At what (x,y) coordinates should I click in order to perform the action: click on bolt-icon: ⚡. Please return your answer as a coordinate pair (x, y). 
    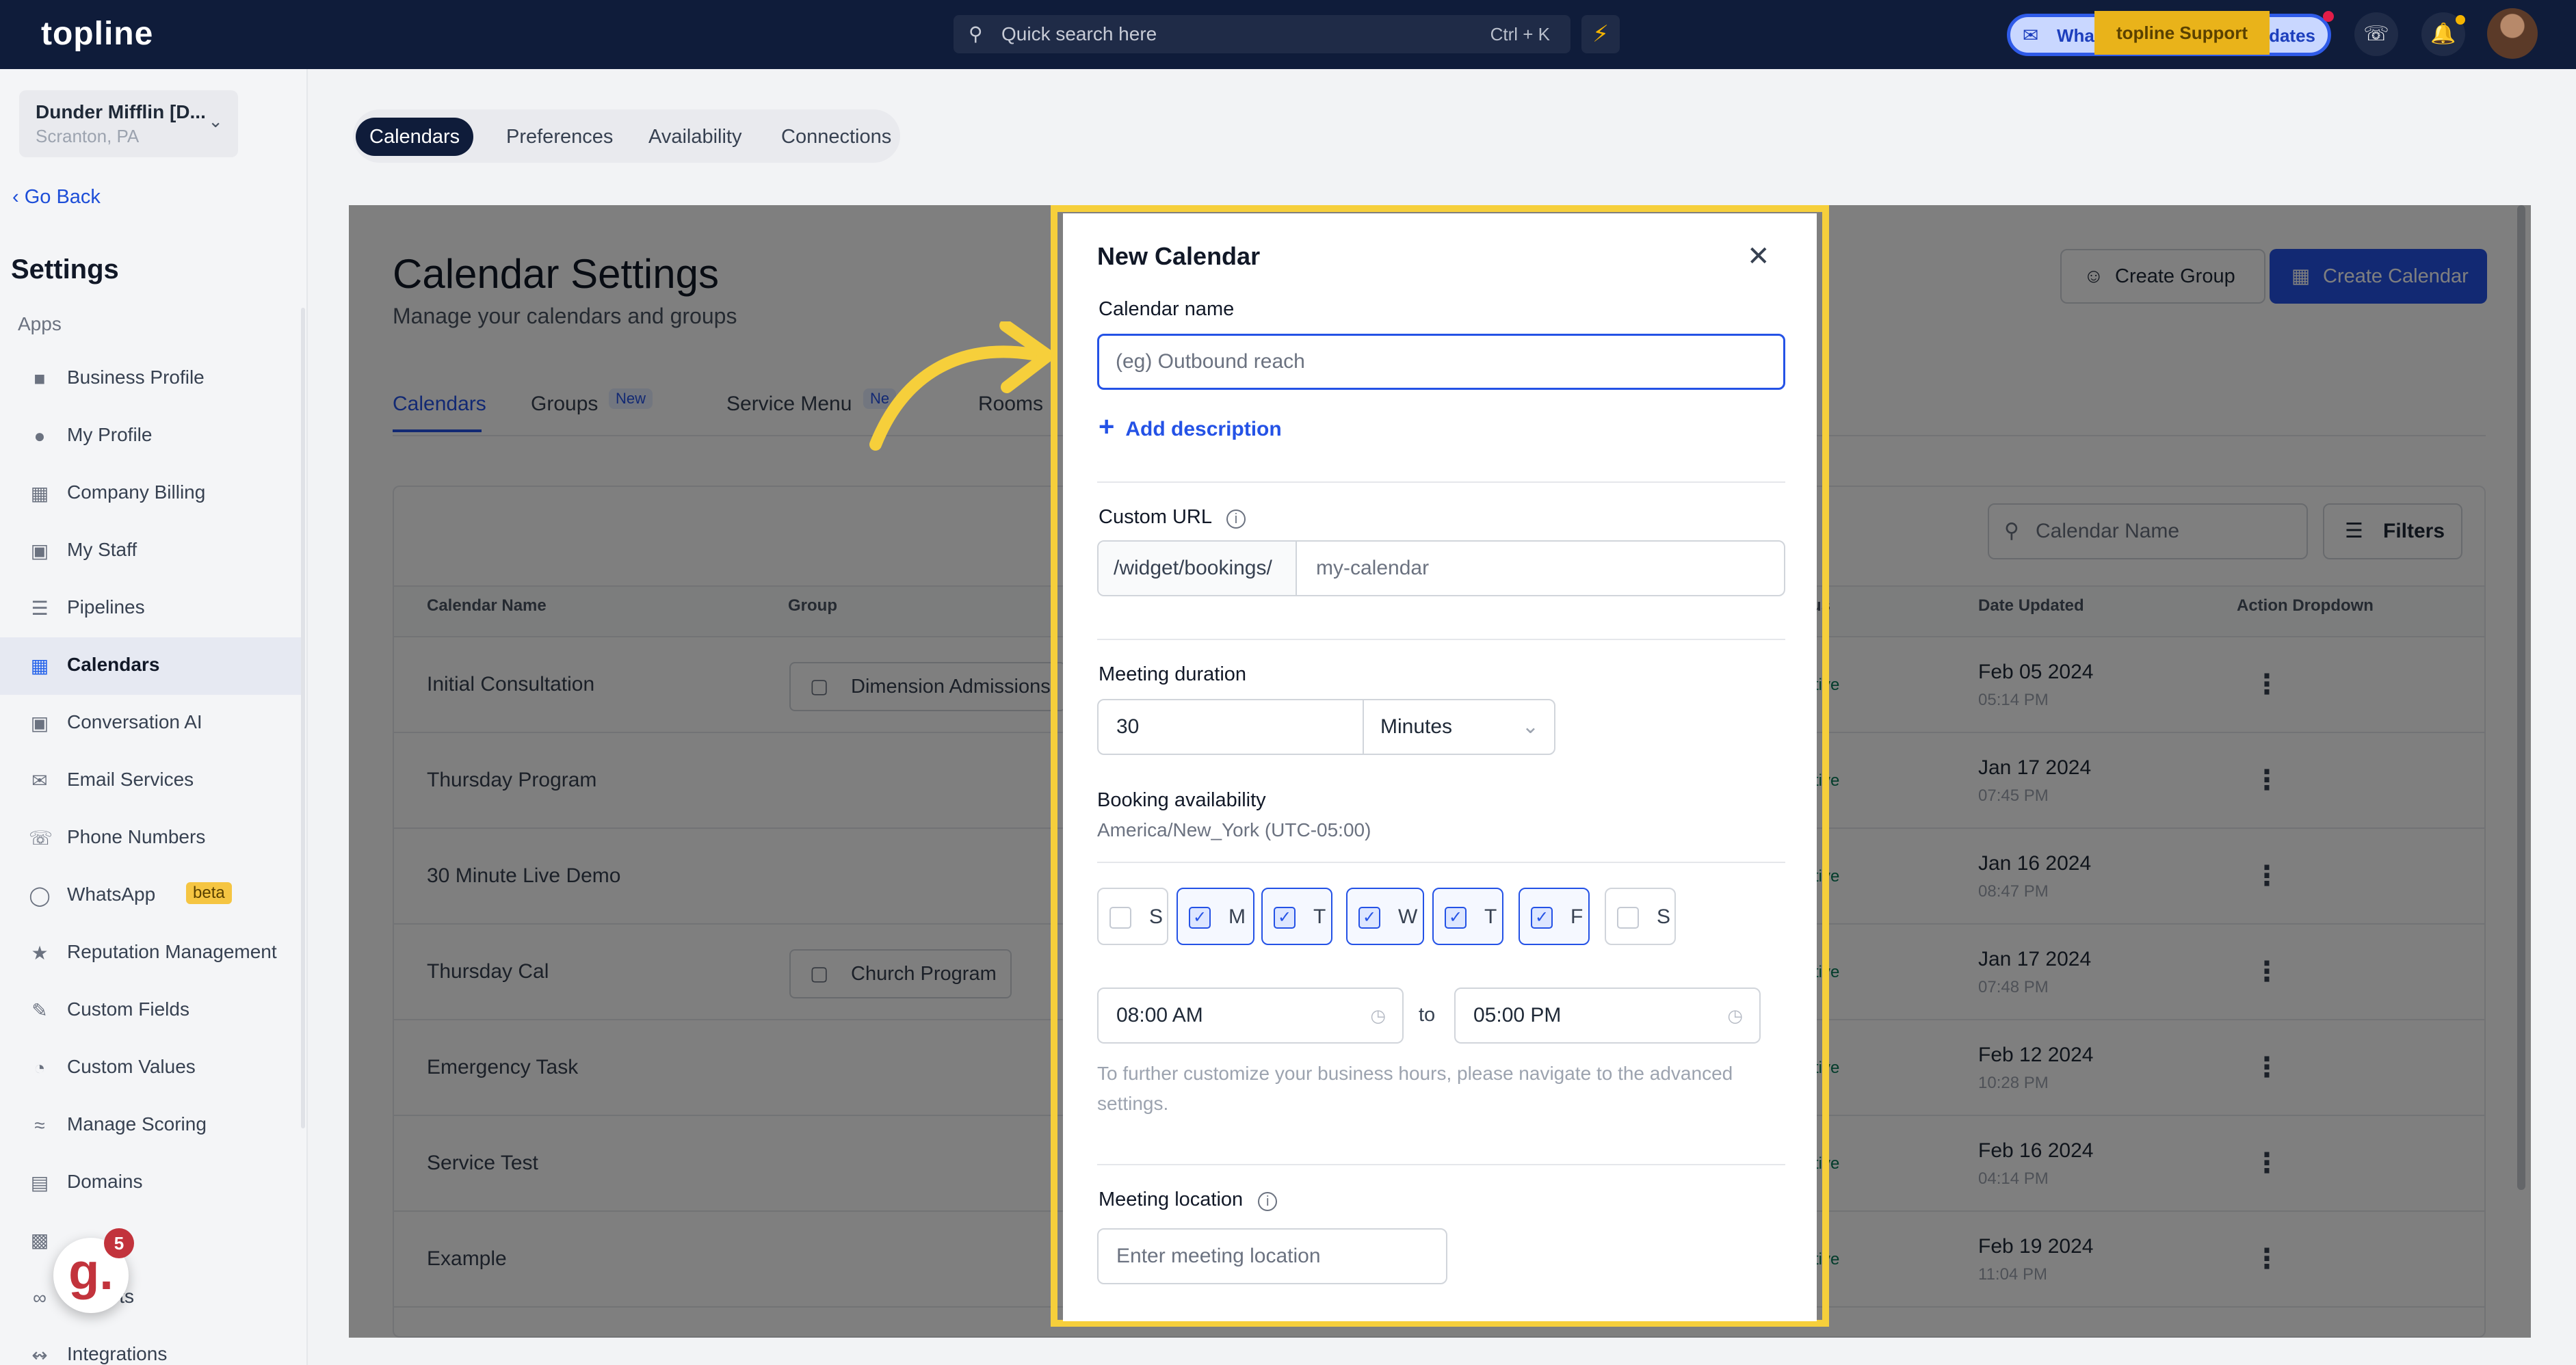
    Looking at the image, I should click on (1600, 34).